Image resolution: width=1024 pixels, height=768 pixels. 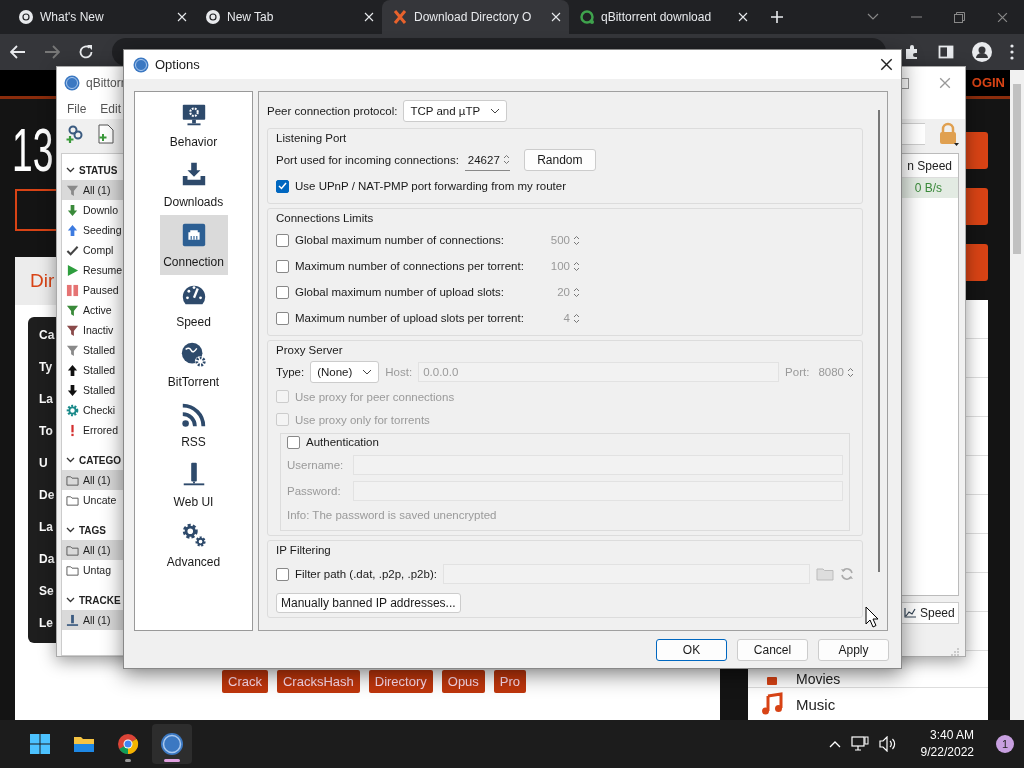 I want to click on play-icon, so click(x=72, y=270).